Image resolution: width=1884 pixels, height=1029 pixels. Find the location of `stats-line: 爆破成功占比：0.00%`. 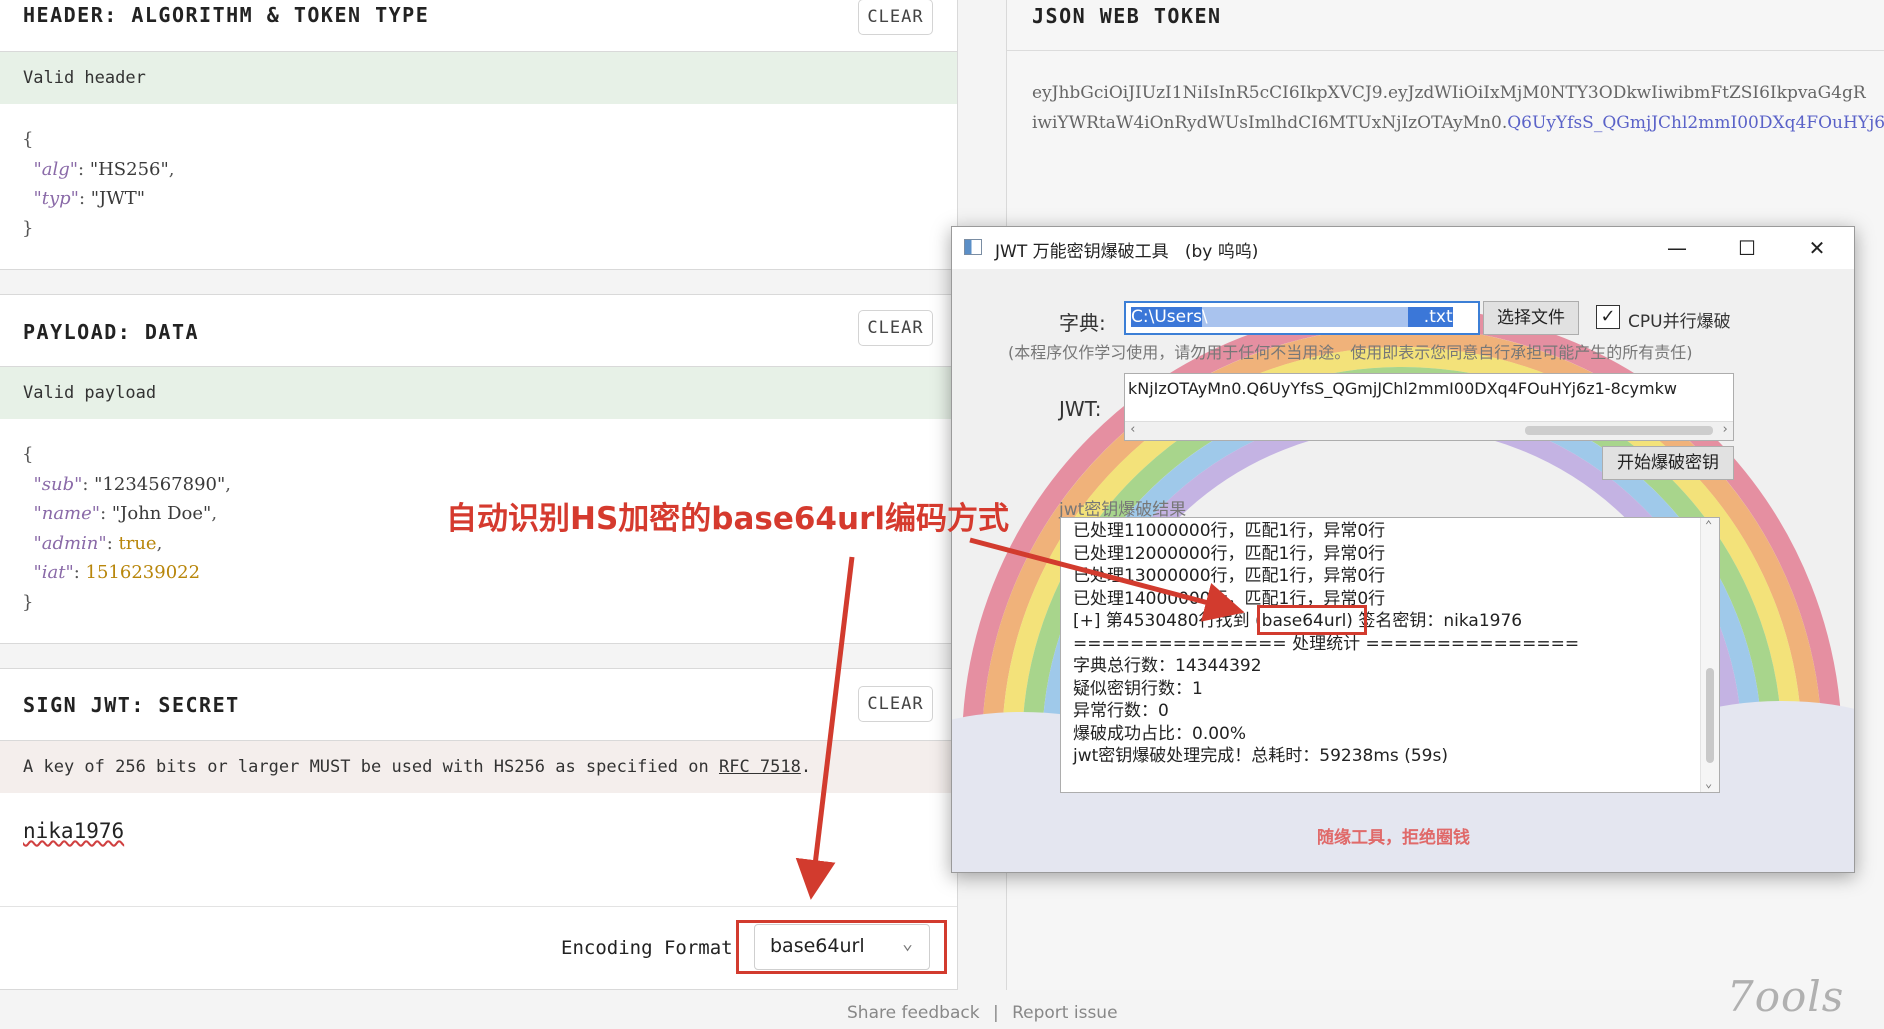

stats-line: 爆破成功占比：0.00% is located at coordinates (1160, 733).